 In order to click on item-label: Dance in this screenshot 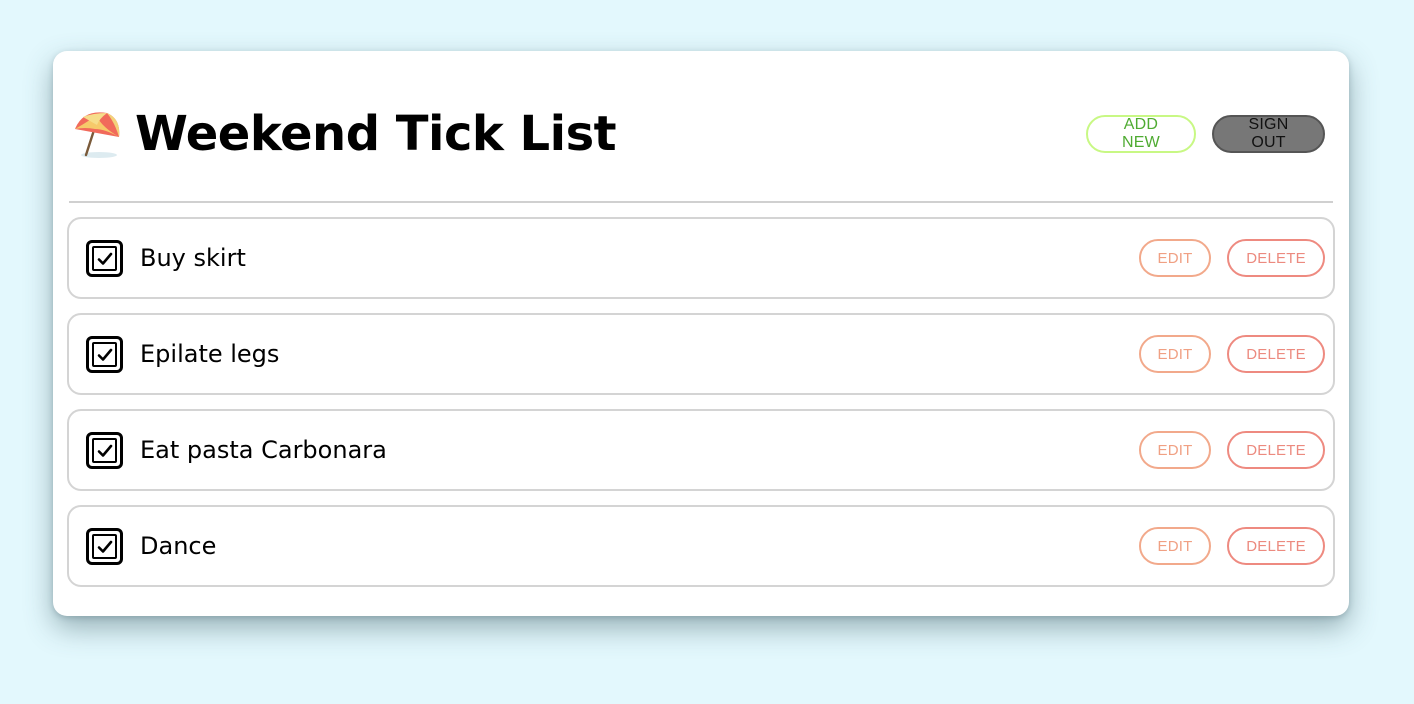, I will do `click(178, 546)`.